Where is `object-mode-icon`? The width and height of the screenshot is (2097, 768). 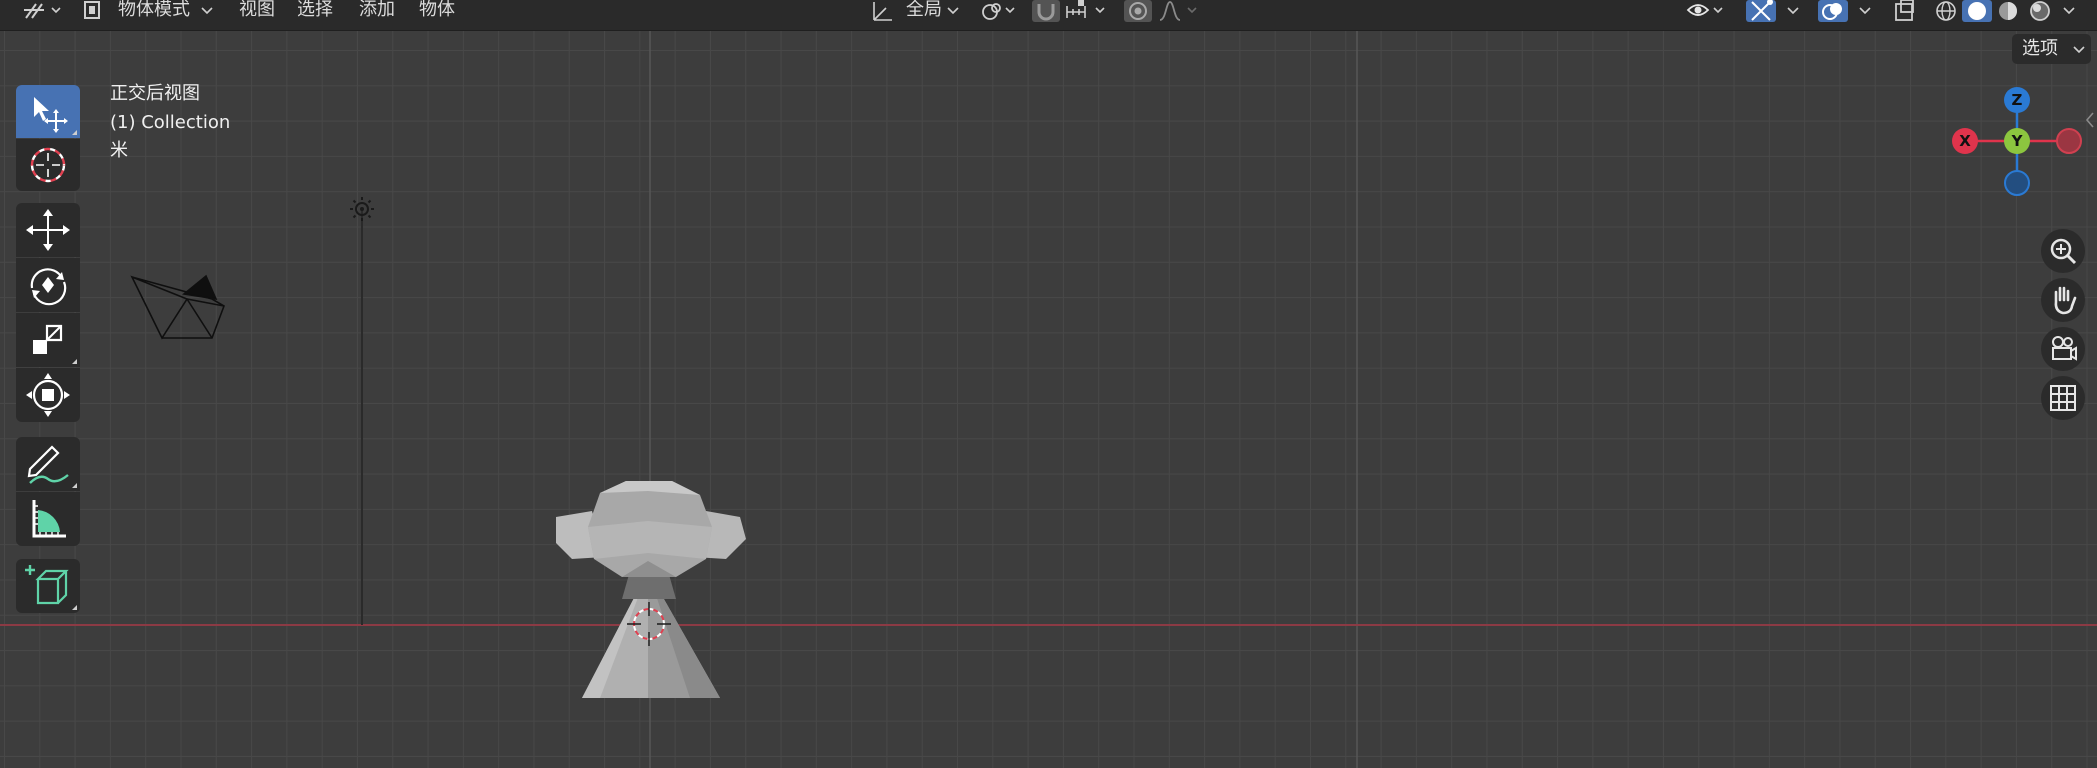
object-mode-icon is located at coordinates (92, 10).